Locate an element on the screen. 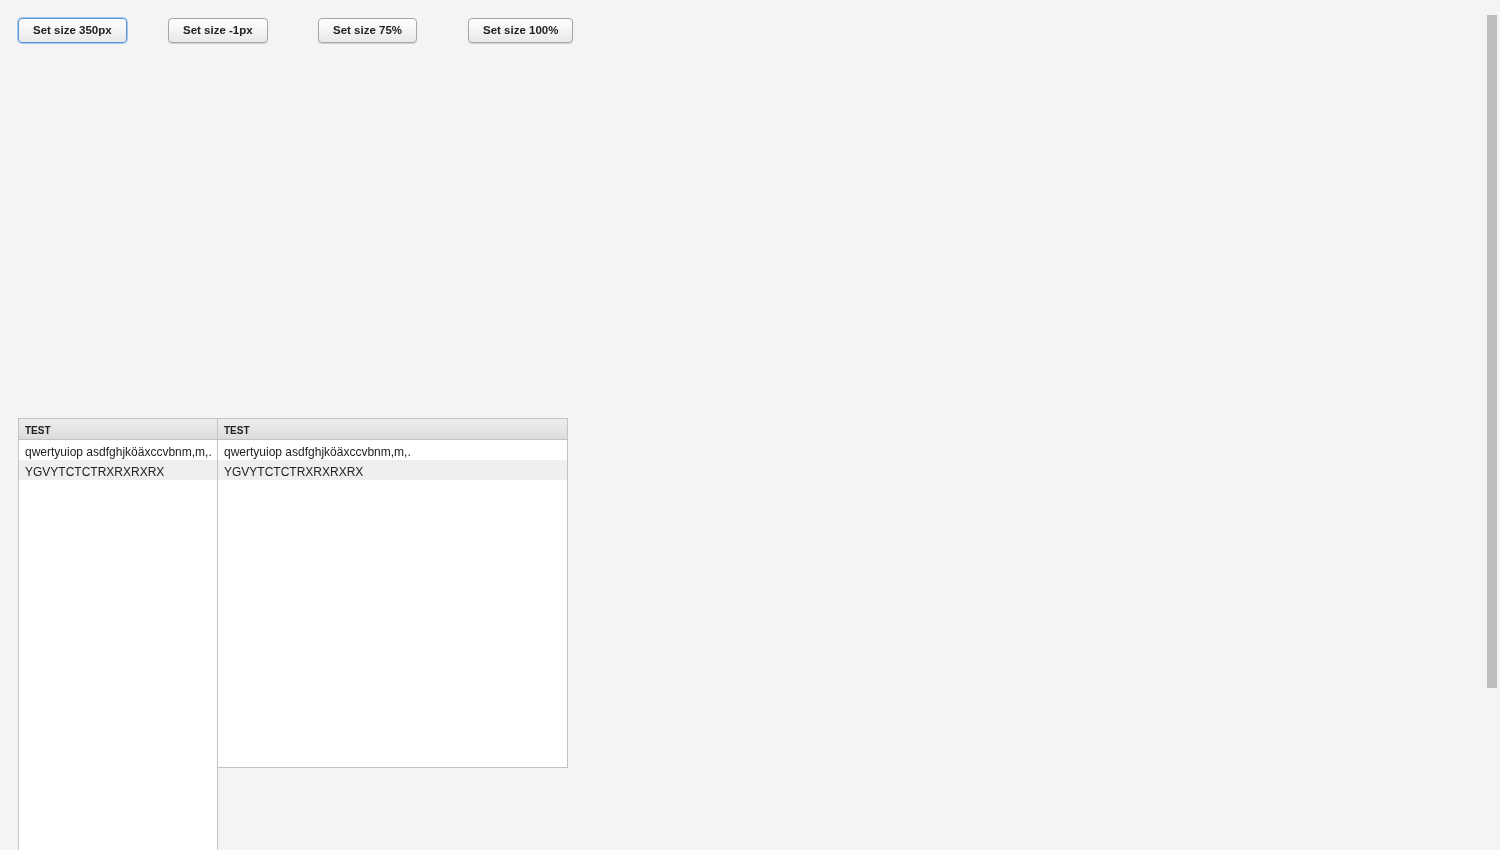  size-button: Set size 75% is located at coordinates (368, 30).